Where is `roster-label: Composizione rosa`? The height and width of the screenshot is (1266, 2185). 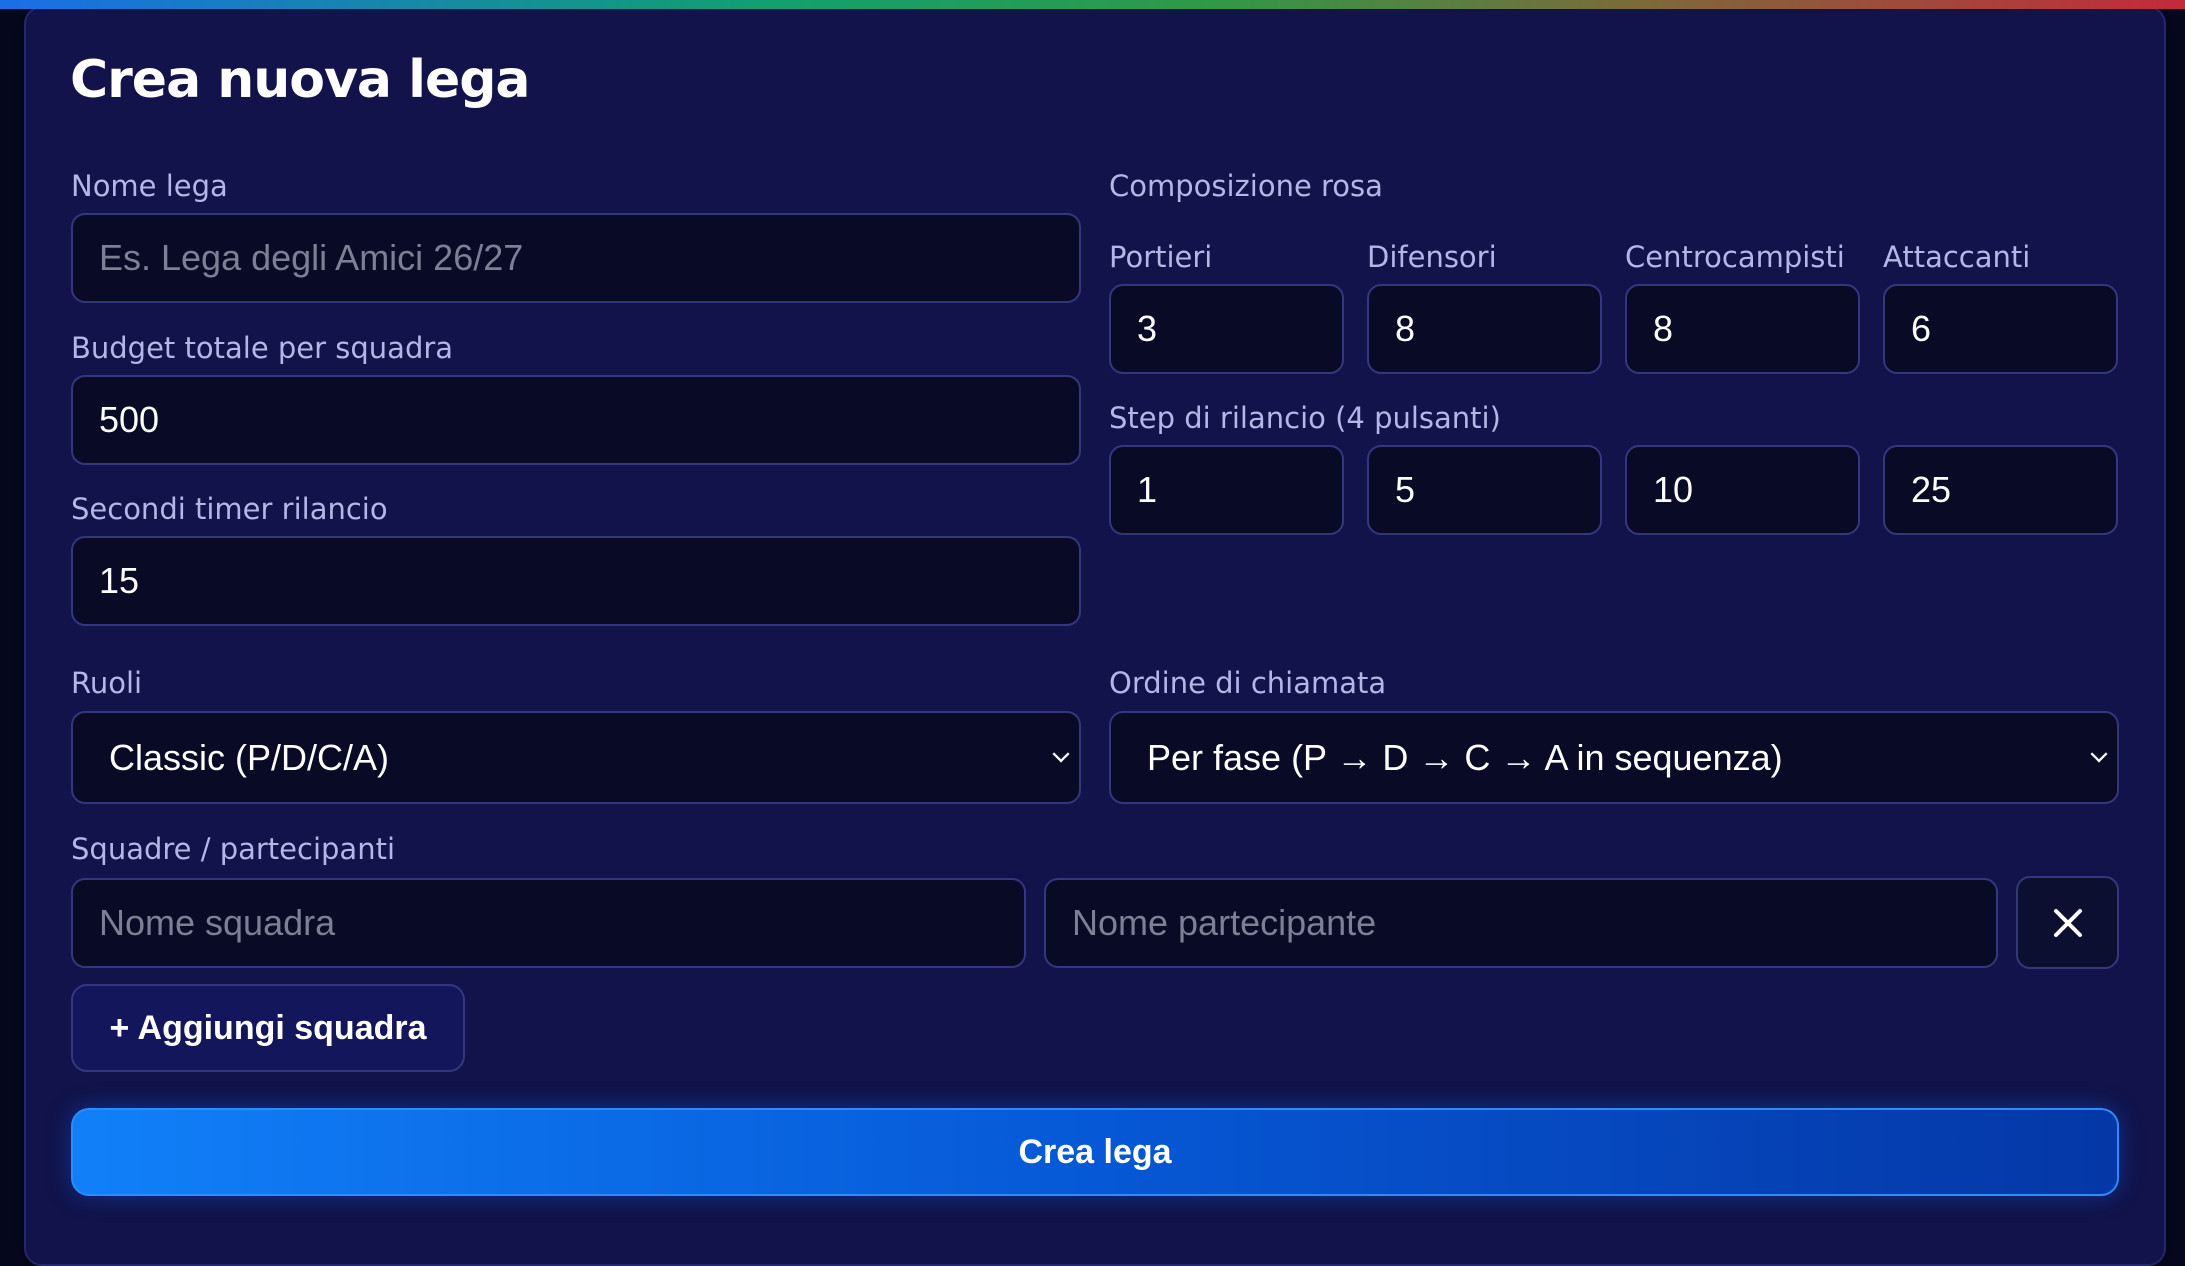
roster-label: Composizione rosa is located at coordinates (1246, 186).